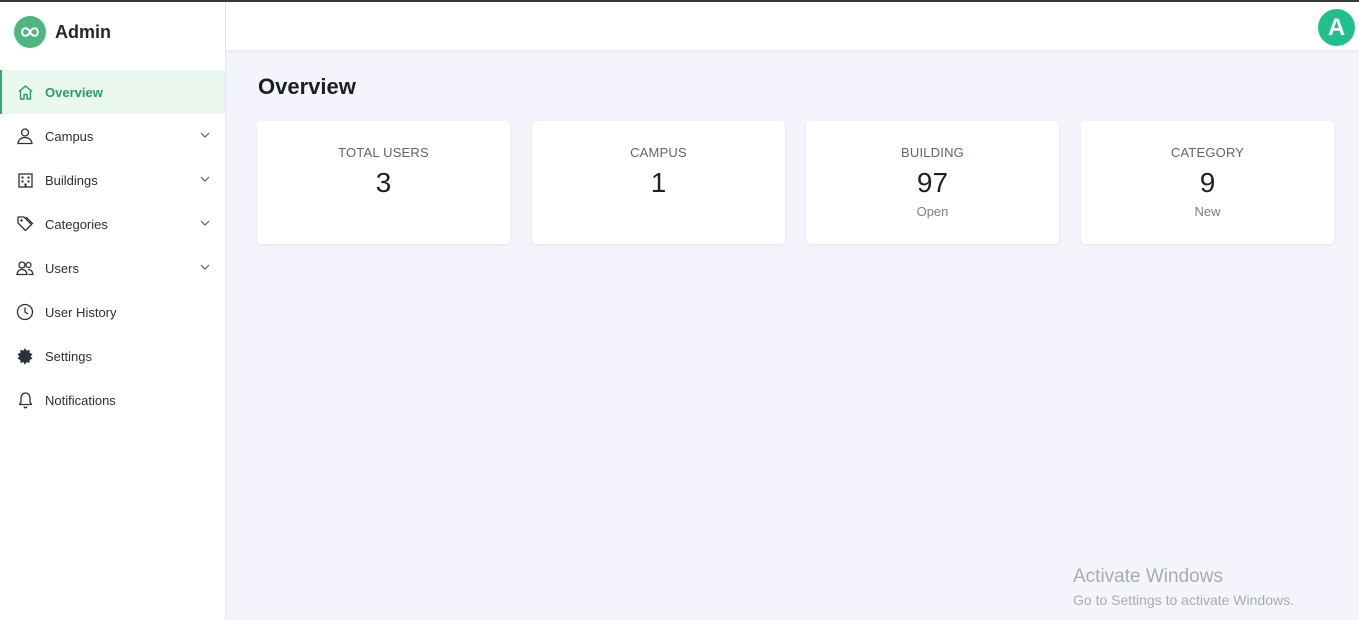  Describe the element at coordinates (80, 400) in the screenshot. I see `sidebar-item-label: Notifications` at that location.